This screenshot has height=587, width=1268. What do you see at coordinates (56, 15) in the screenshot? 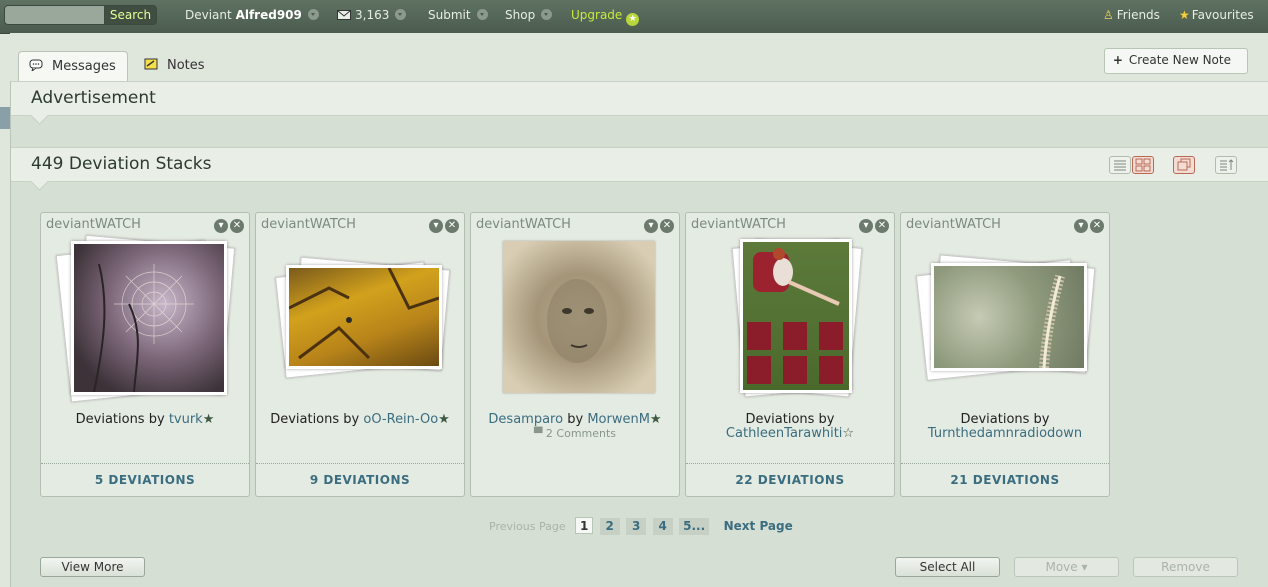
I see `search-input` at bounding box center [56, 15].